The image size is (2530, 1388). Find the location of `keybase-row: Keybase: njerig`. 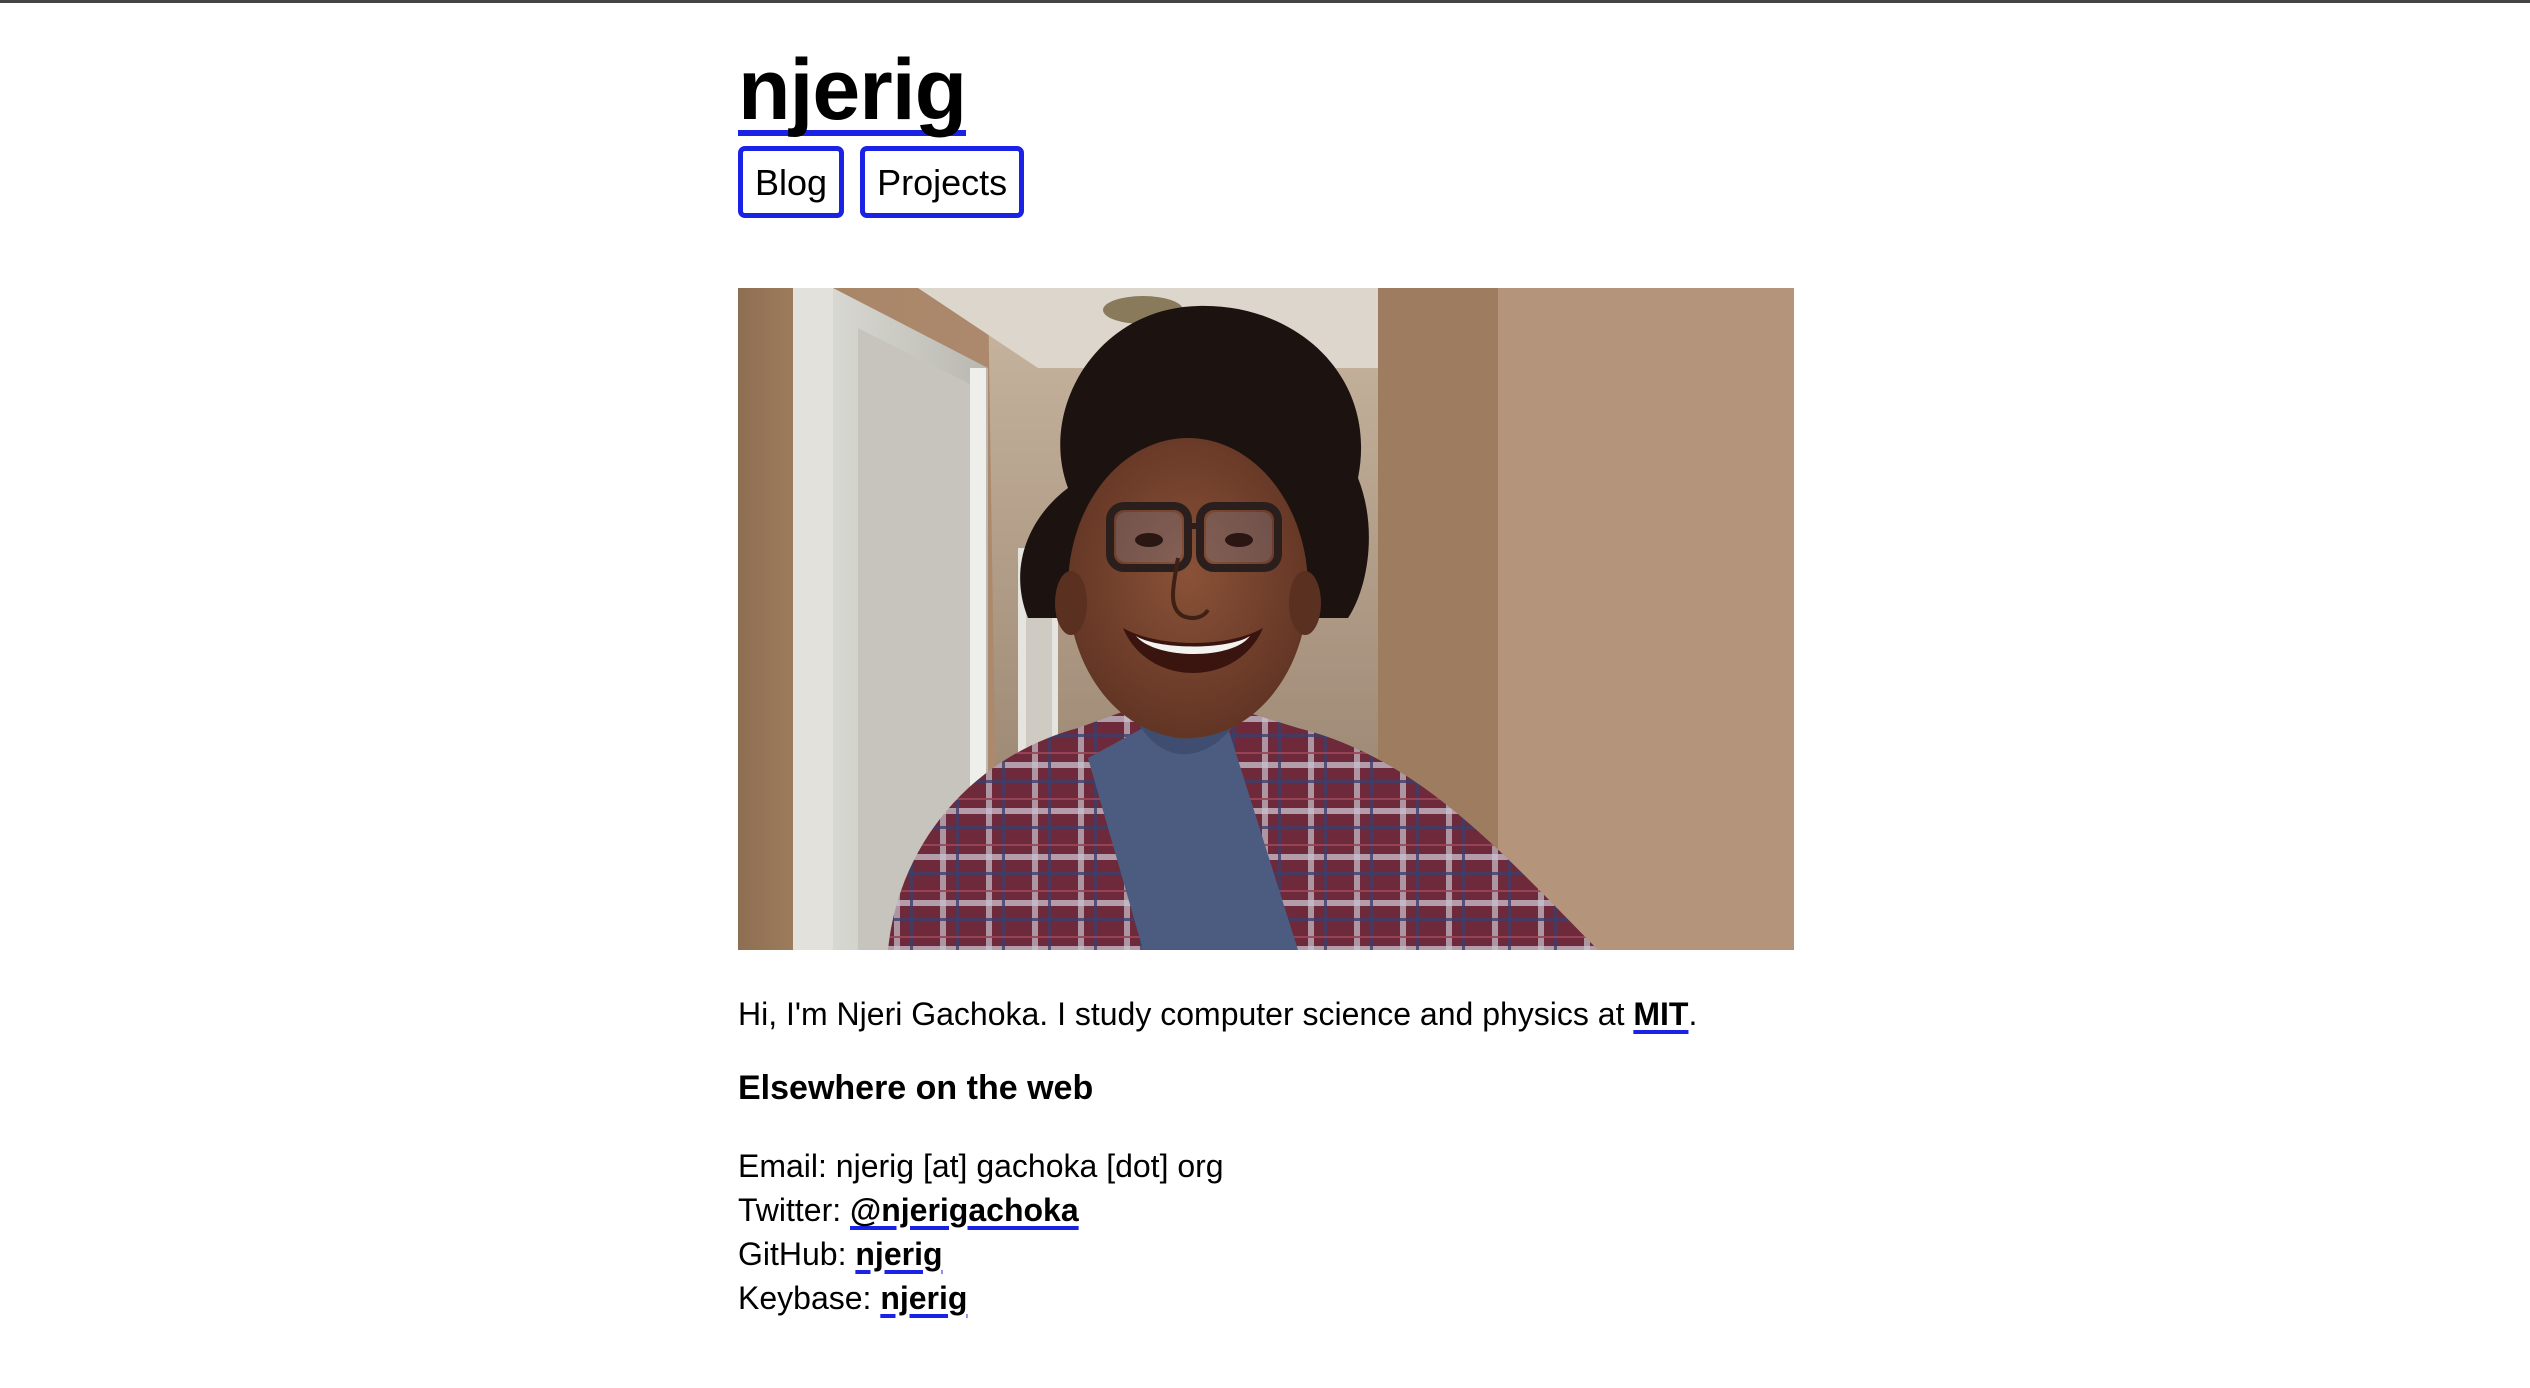

keybase-row: Keybase: njerig is located at coordinates (981, 1298).